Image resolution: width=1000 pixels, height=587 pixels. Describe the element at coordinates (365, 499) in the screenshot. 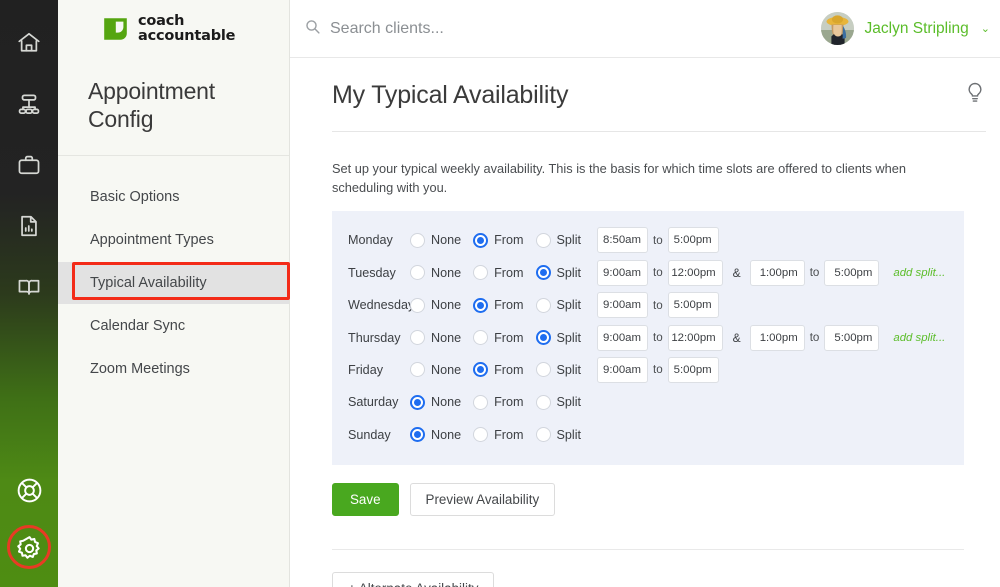

I see `save-button: Save` at that location.